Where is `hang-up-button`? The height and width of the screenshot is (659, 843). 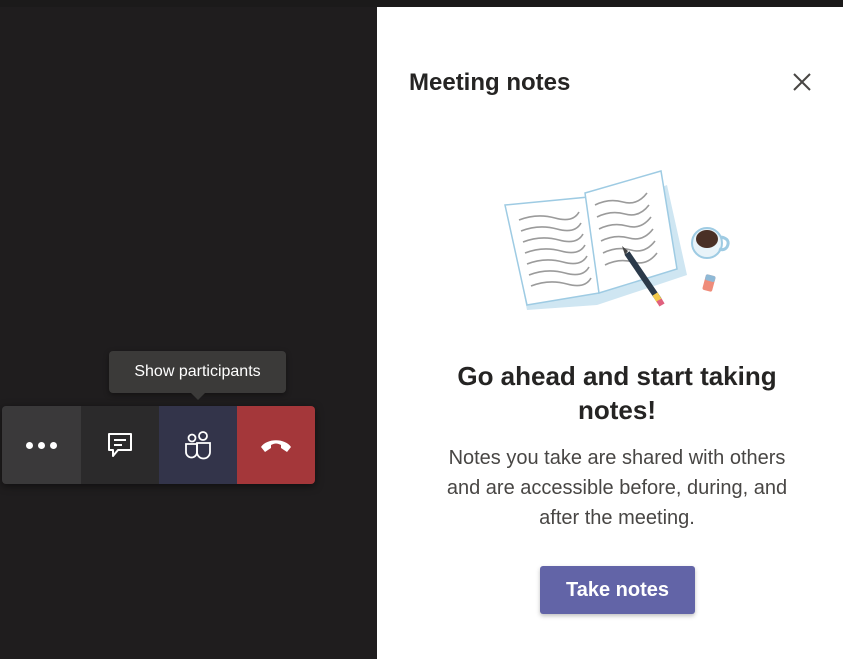 hang-up-button is located at coordinates (276, 445).